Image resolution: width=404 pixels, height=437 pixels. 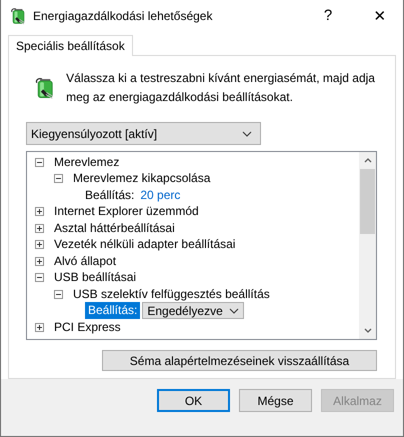 I want to click on scroll-down-icon, so click(x=368, y=330).